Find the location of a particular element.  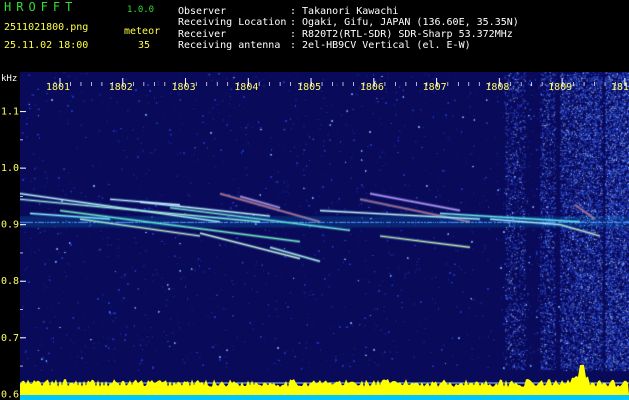

antenna-value: : 2el-HB9CV Vertical (el. E-W) is located at coordinates (380, 45).